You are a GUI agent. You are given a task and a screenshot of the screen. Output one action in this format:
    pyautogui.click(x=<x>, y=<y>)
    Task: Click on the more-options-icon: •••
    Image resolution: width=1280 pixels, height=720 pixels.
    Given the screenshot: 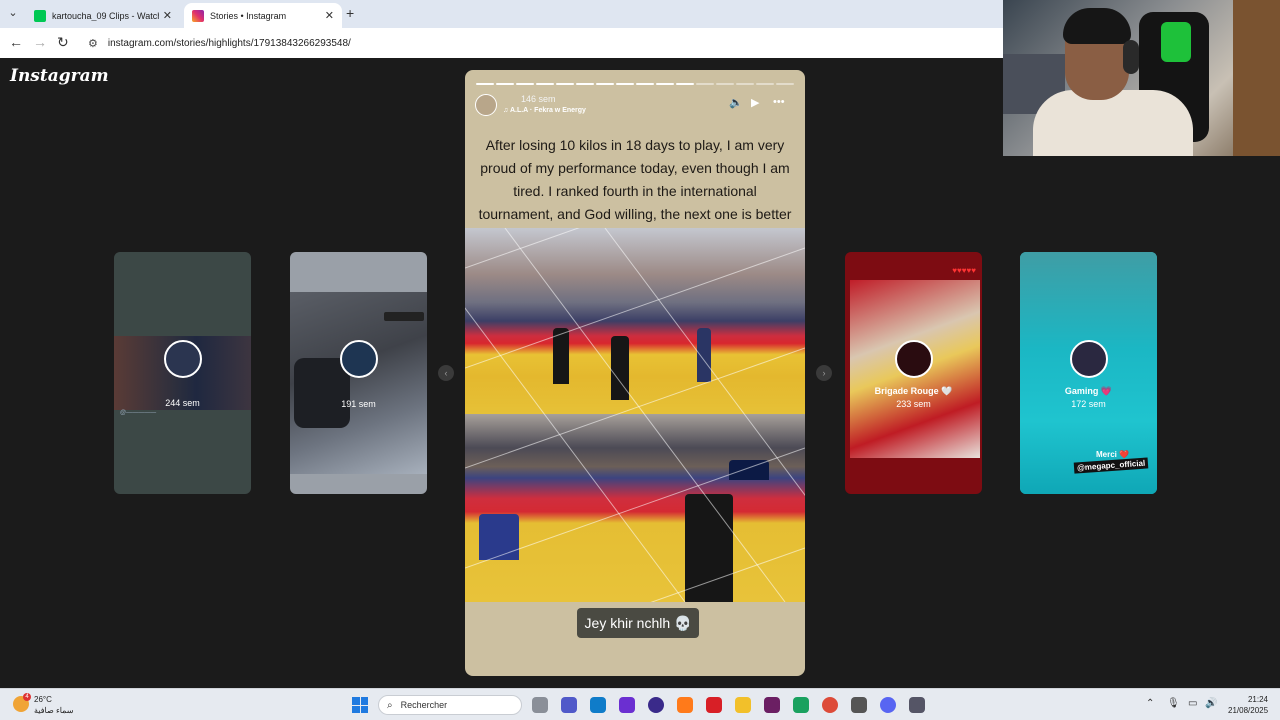 What is the action you would take?
    pyautogui.click(x=779, y=102)
    